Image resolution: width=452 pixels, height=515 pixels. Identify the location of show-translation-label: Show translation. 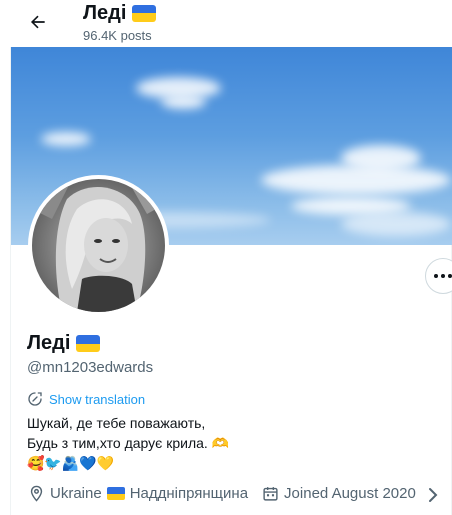
(97, 399).